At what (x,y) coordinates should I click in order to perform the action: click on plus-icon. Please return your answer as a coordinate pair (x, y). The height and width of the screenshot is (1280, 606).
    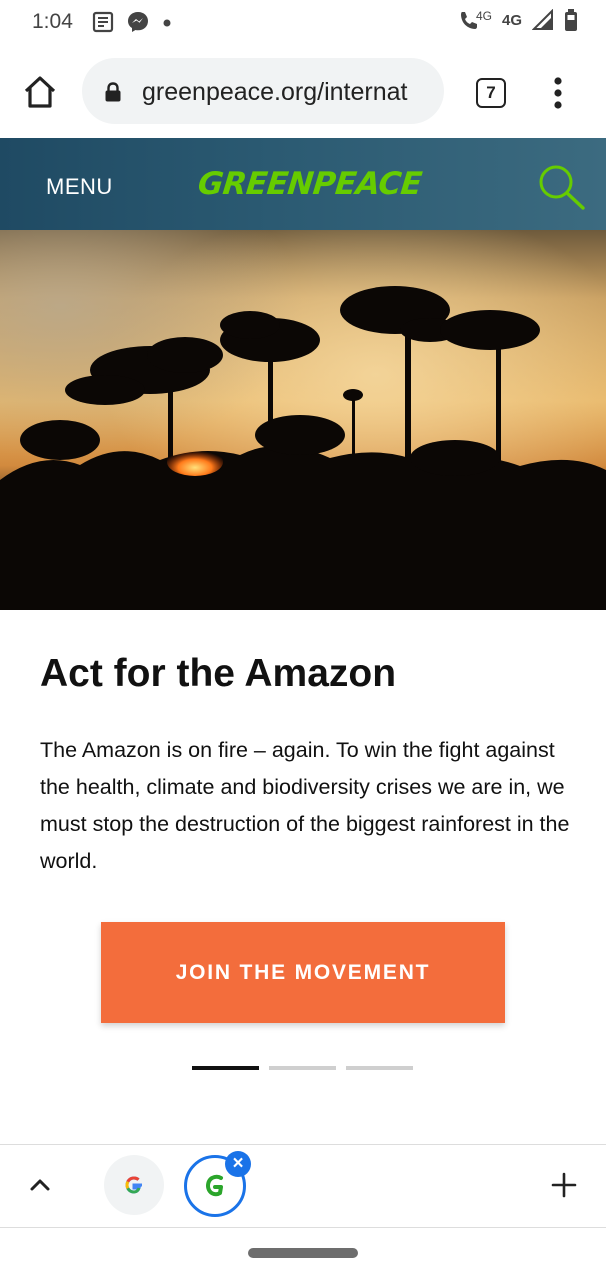
    Looking at the image, I should click on (564, 1185).